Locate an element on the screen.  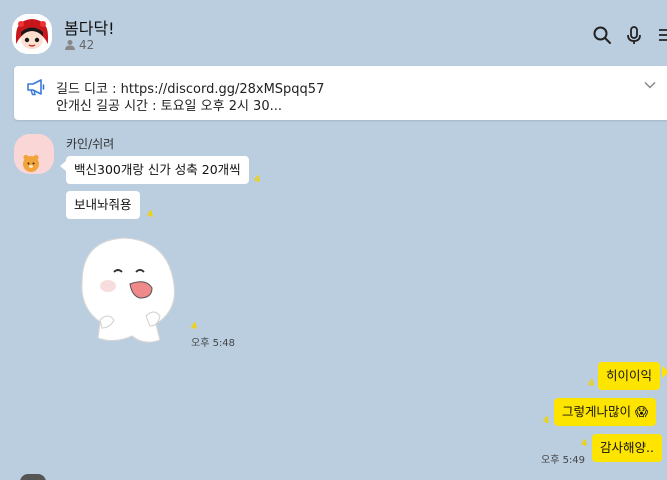
member-count: 42 is located at coordinates (79, 45).